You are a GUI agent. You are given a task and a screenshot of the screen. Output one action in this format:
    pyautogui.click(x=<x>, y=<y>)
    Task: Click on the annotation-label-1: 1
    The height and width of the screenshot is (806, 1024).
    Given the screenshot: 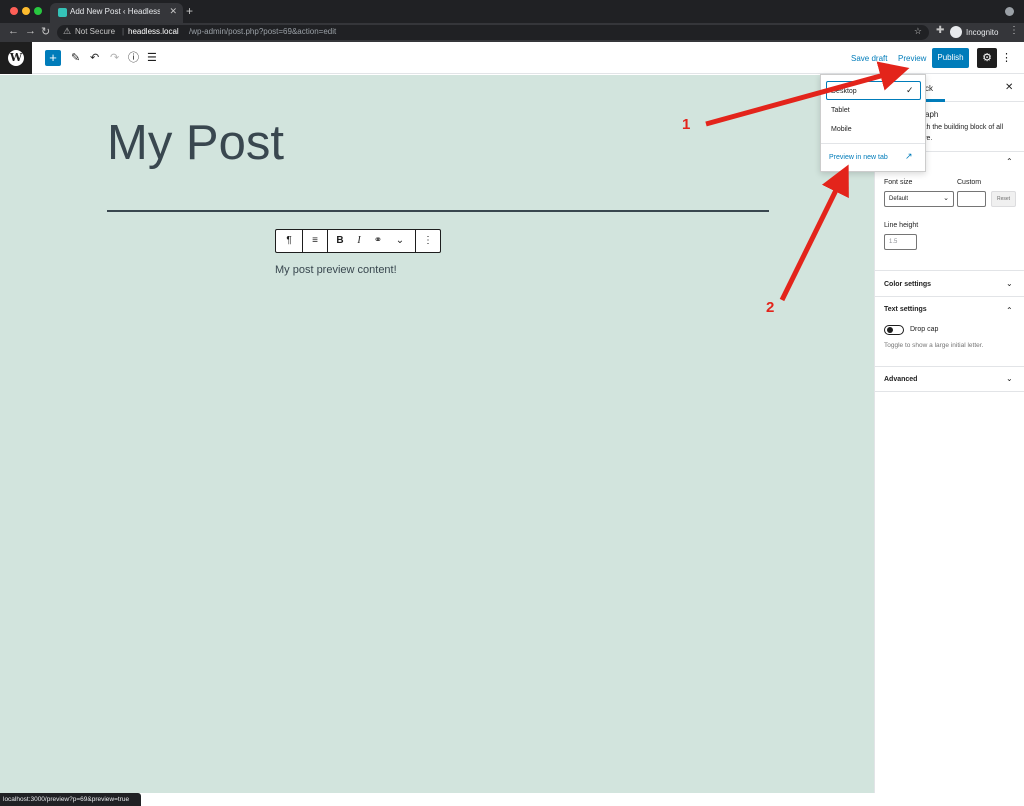 What is the action you would take?
    pyautogui.click(x=686, y=124)
    